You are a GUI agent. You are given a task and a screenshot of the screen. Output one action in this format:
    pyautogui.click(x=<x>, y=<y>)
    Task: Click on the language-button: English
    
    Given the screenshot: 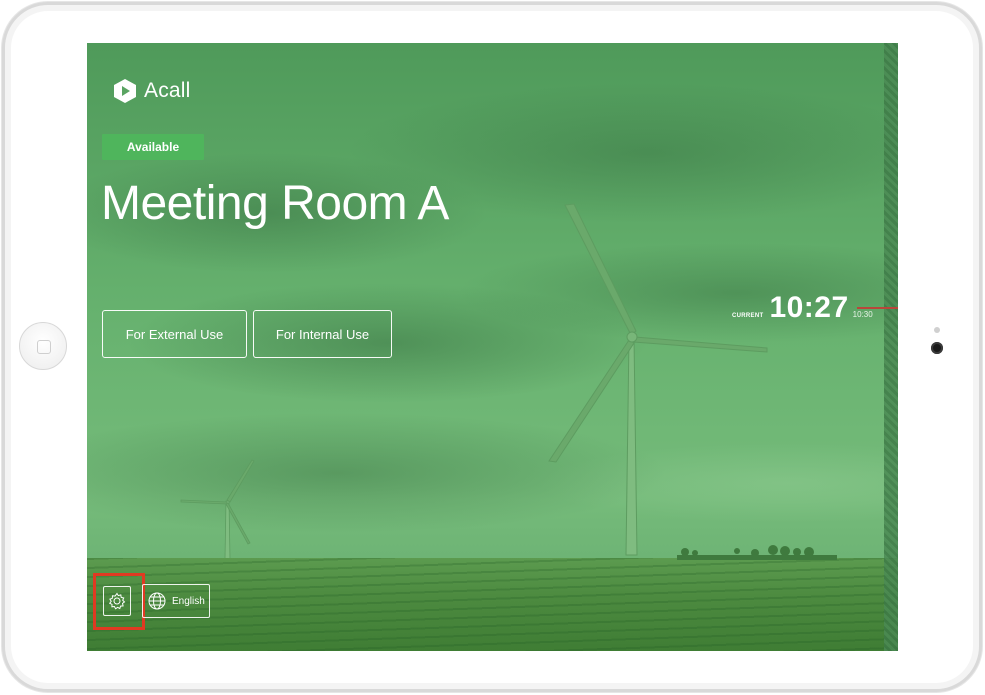 What is the action you would take?
    pyautogui.click(x=176, y=601)
    